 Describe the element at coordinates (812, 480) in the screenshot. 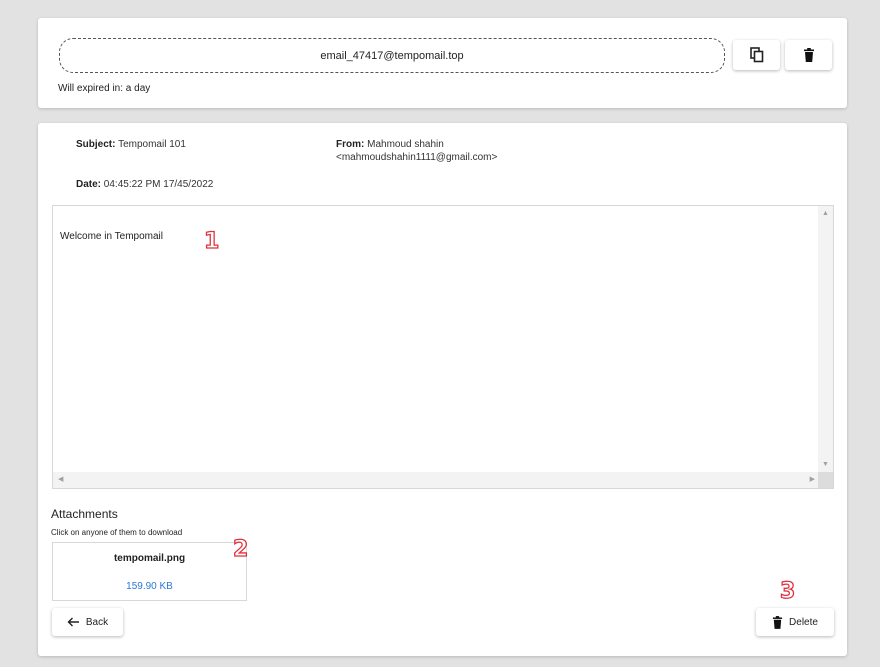

I see `scroll-right-arrow-icon: ▶` at that location.